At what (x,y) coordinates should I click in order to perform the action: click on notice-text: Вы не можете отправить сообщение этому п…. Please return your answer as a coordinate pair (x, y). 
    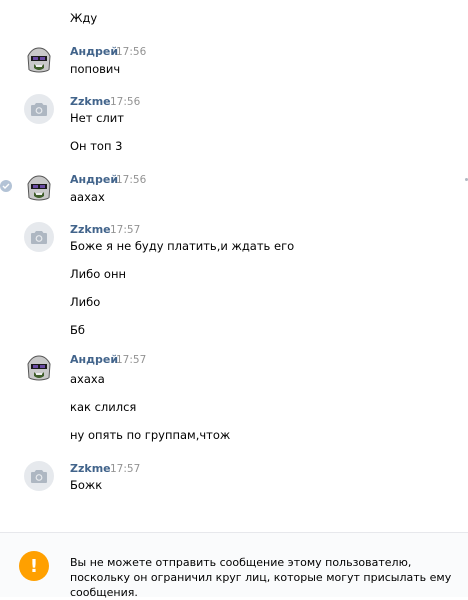
    Looking at the image, I should click on (261, 577).